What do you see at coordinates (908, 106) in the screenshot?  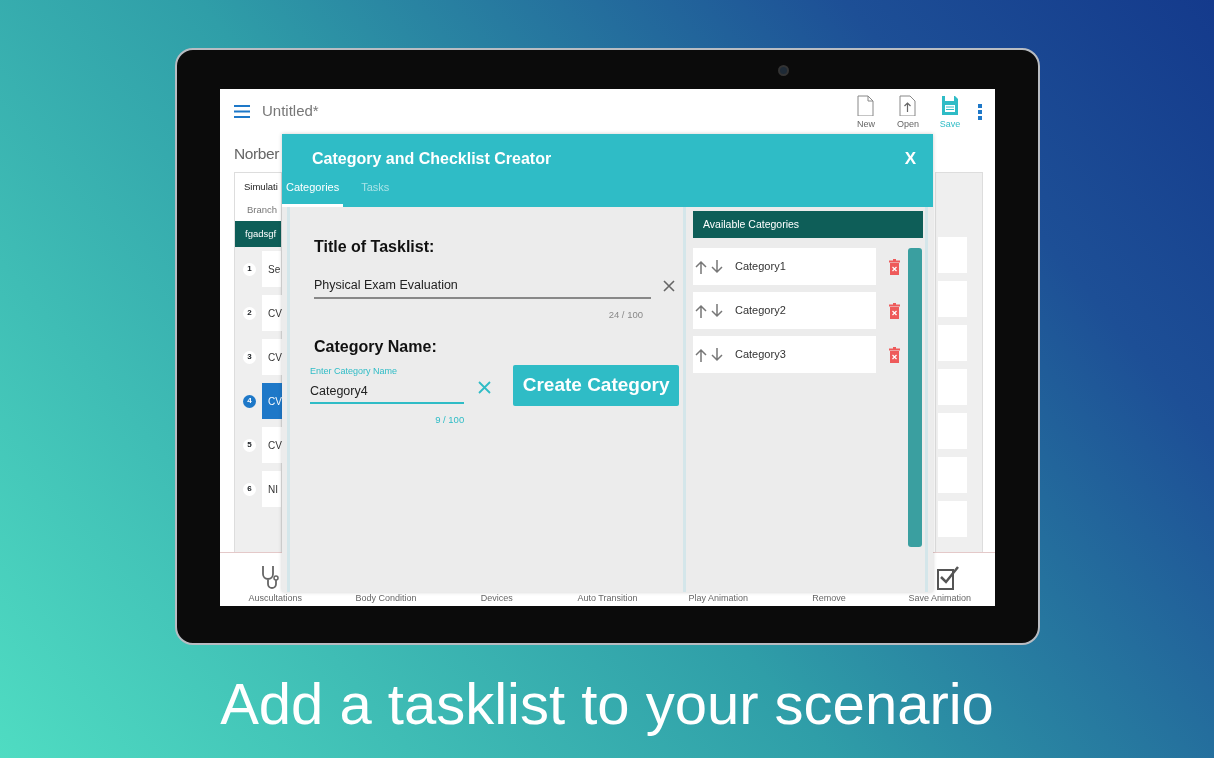 I see `upload-document-icon` at bounding box center [908, 106].